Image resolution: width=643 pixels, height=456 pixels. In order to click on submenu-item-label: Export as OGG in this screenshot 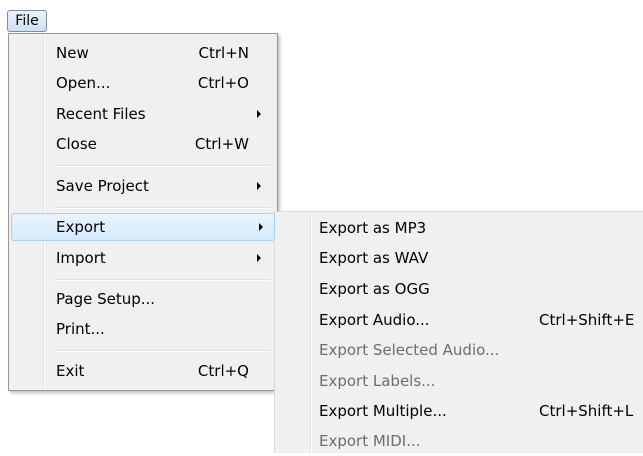, I will do `click(374, 289)`.